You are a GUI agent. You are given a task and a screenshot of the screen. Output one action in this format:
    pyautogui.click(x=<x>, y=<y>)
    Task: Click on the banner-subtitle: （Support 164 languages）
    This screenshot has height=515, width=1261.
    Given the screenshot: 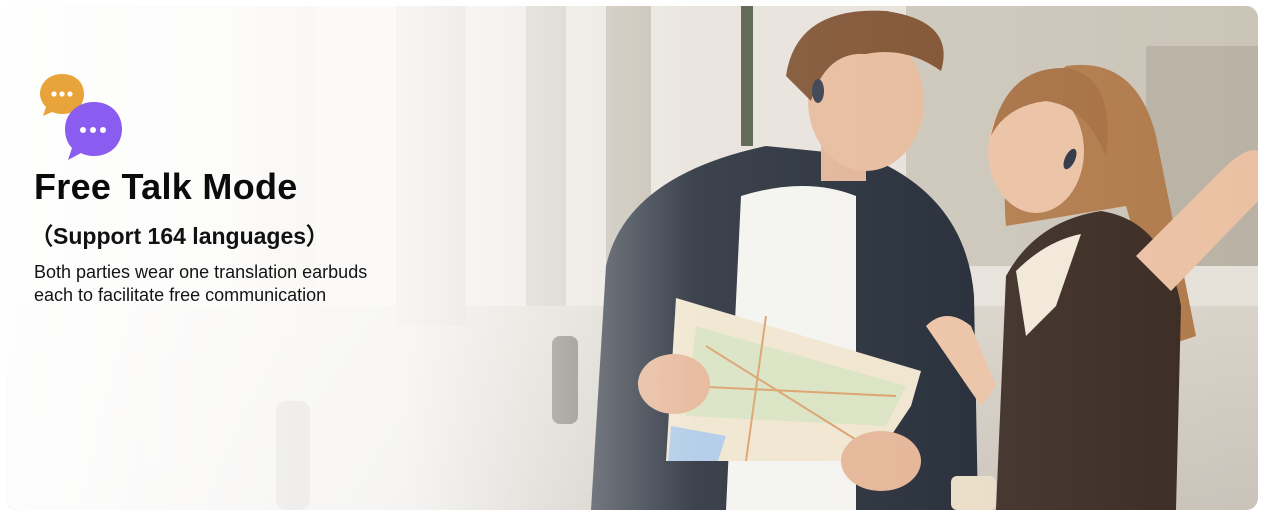 What is the action you would take?
    pyautogui.click(x=180, y=236)
    